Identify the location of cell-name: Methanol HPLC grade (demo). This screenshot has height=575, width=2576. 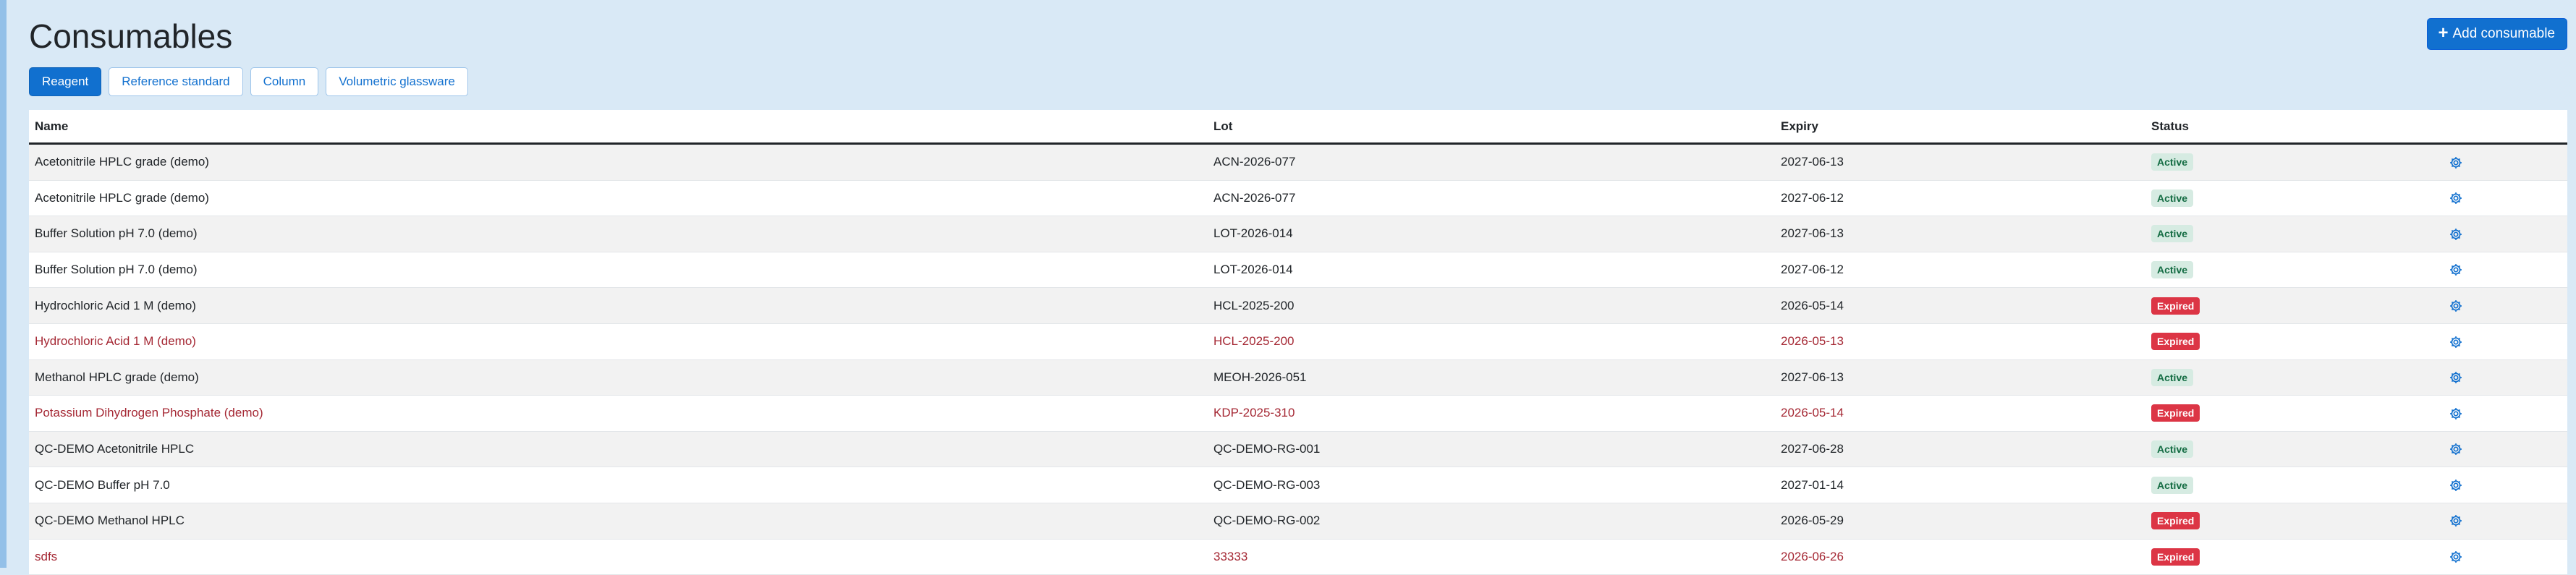
(618, 377).